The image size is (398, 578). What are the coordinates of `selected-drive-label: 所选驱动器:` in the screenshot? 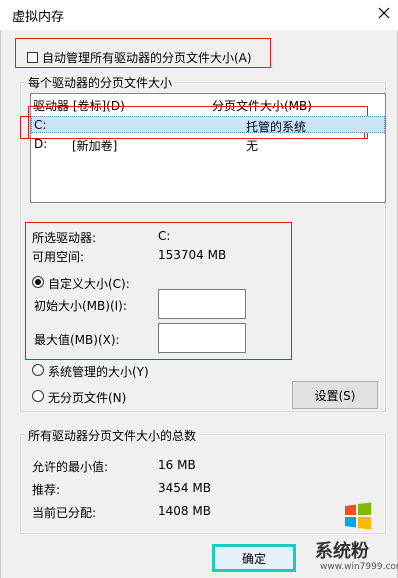 It's located at (64, 238).